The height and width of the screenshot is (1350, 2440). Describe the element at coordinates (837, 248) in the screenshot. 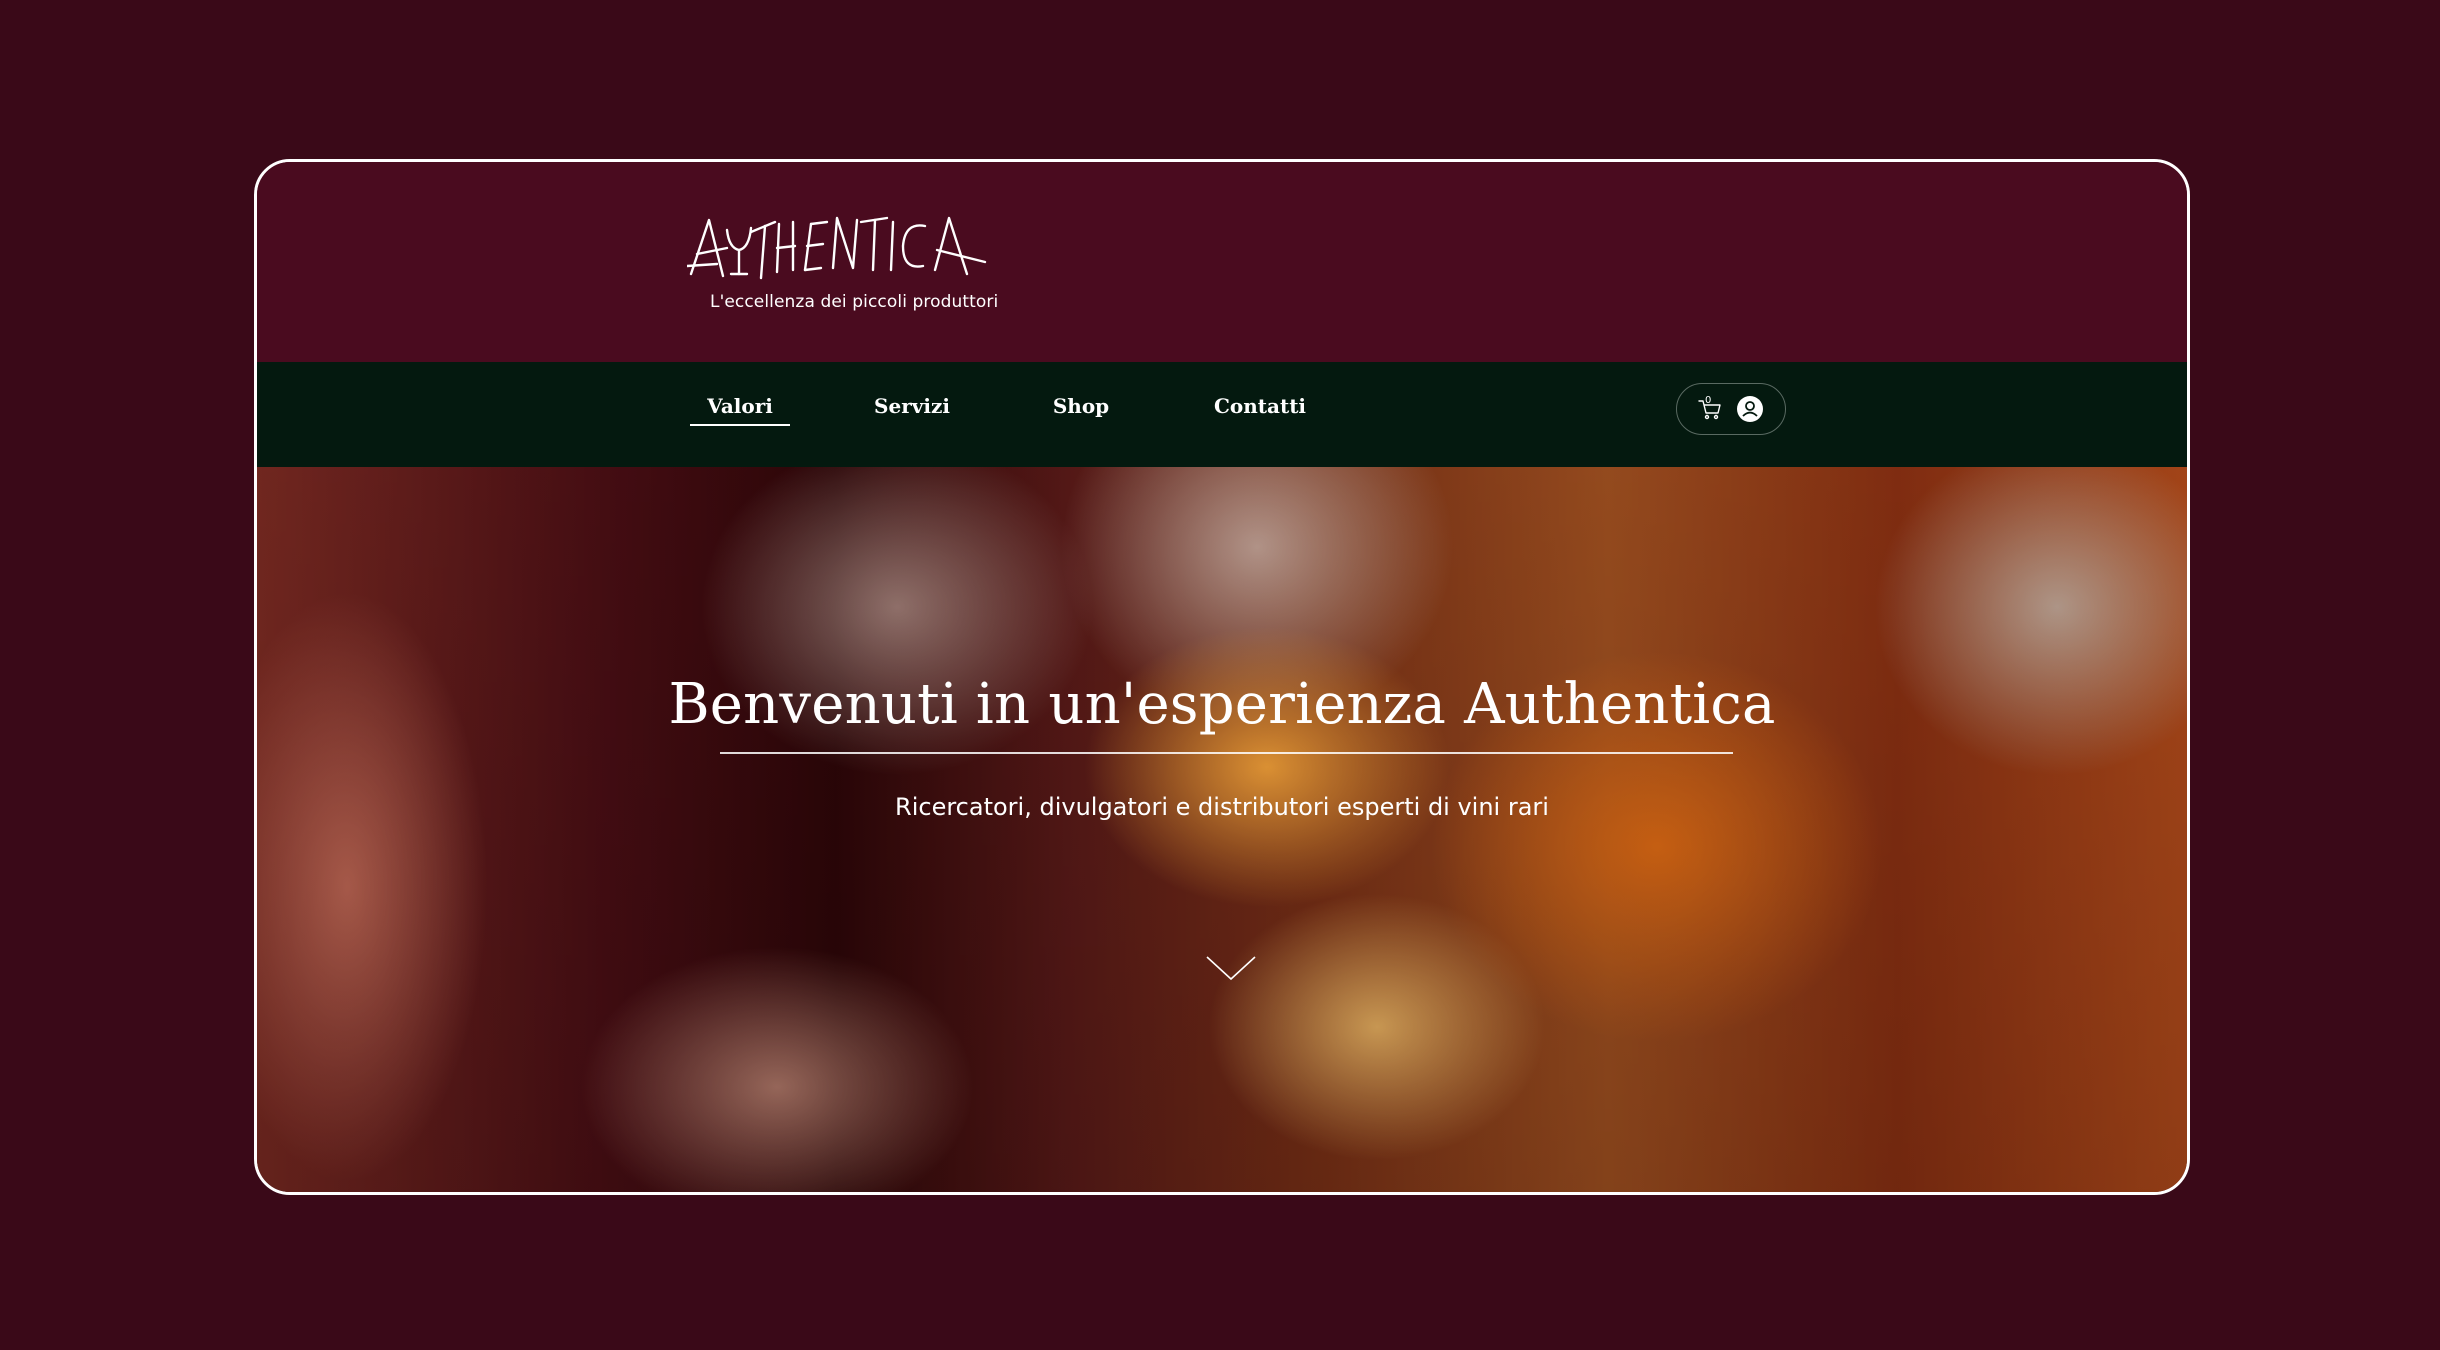

I see `logo-wordmark` at that location.